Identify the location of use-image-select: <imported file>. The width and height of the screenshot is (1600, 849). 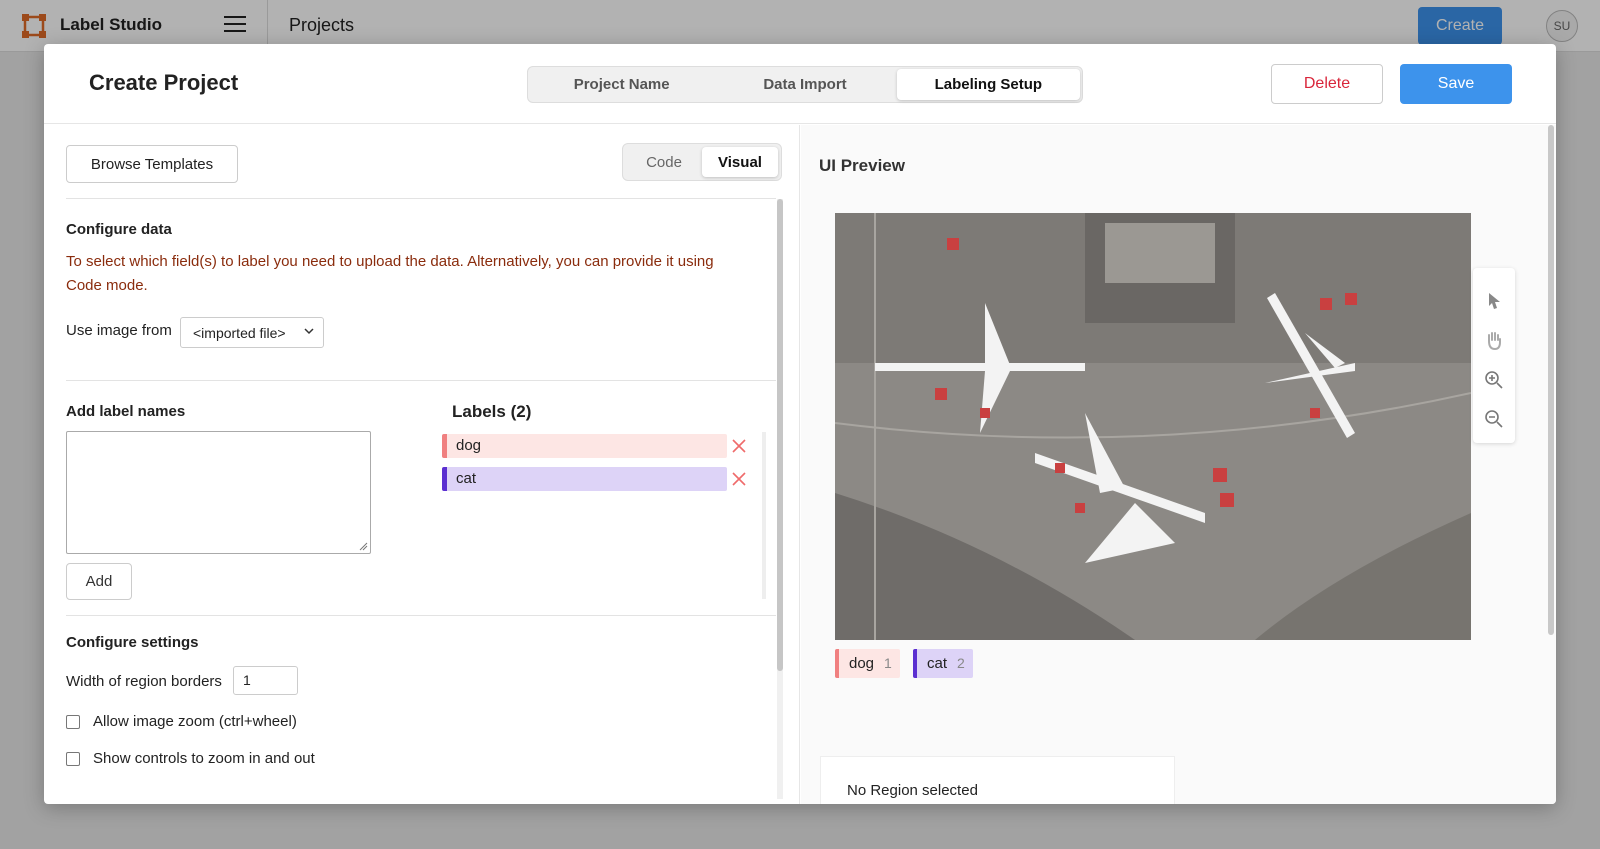
(252, 332).